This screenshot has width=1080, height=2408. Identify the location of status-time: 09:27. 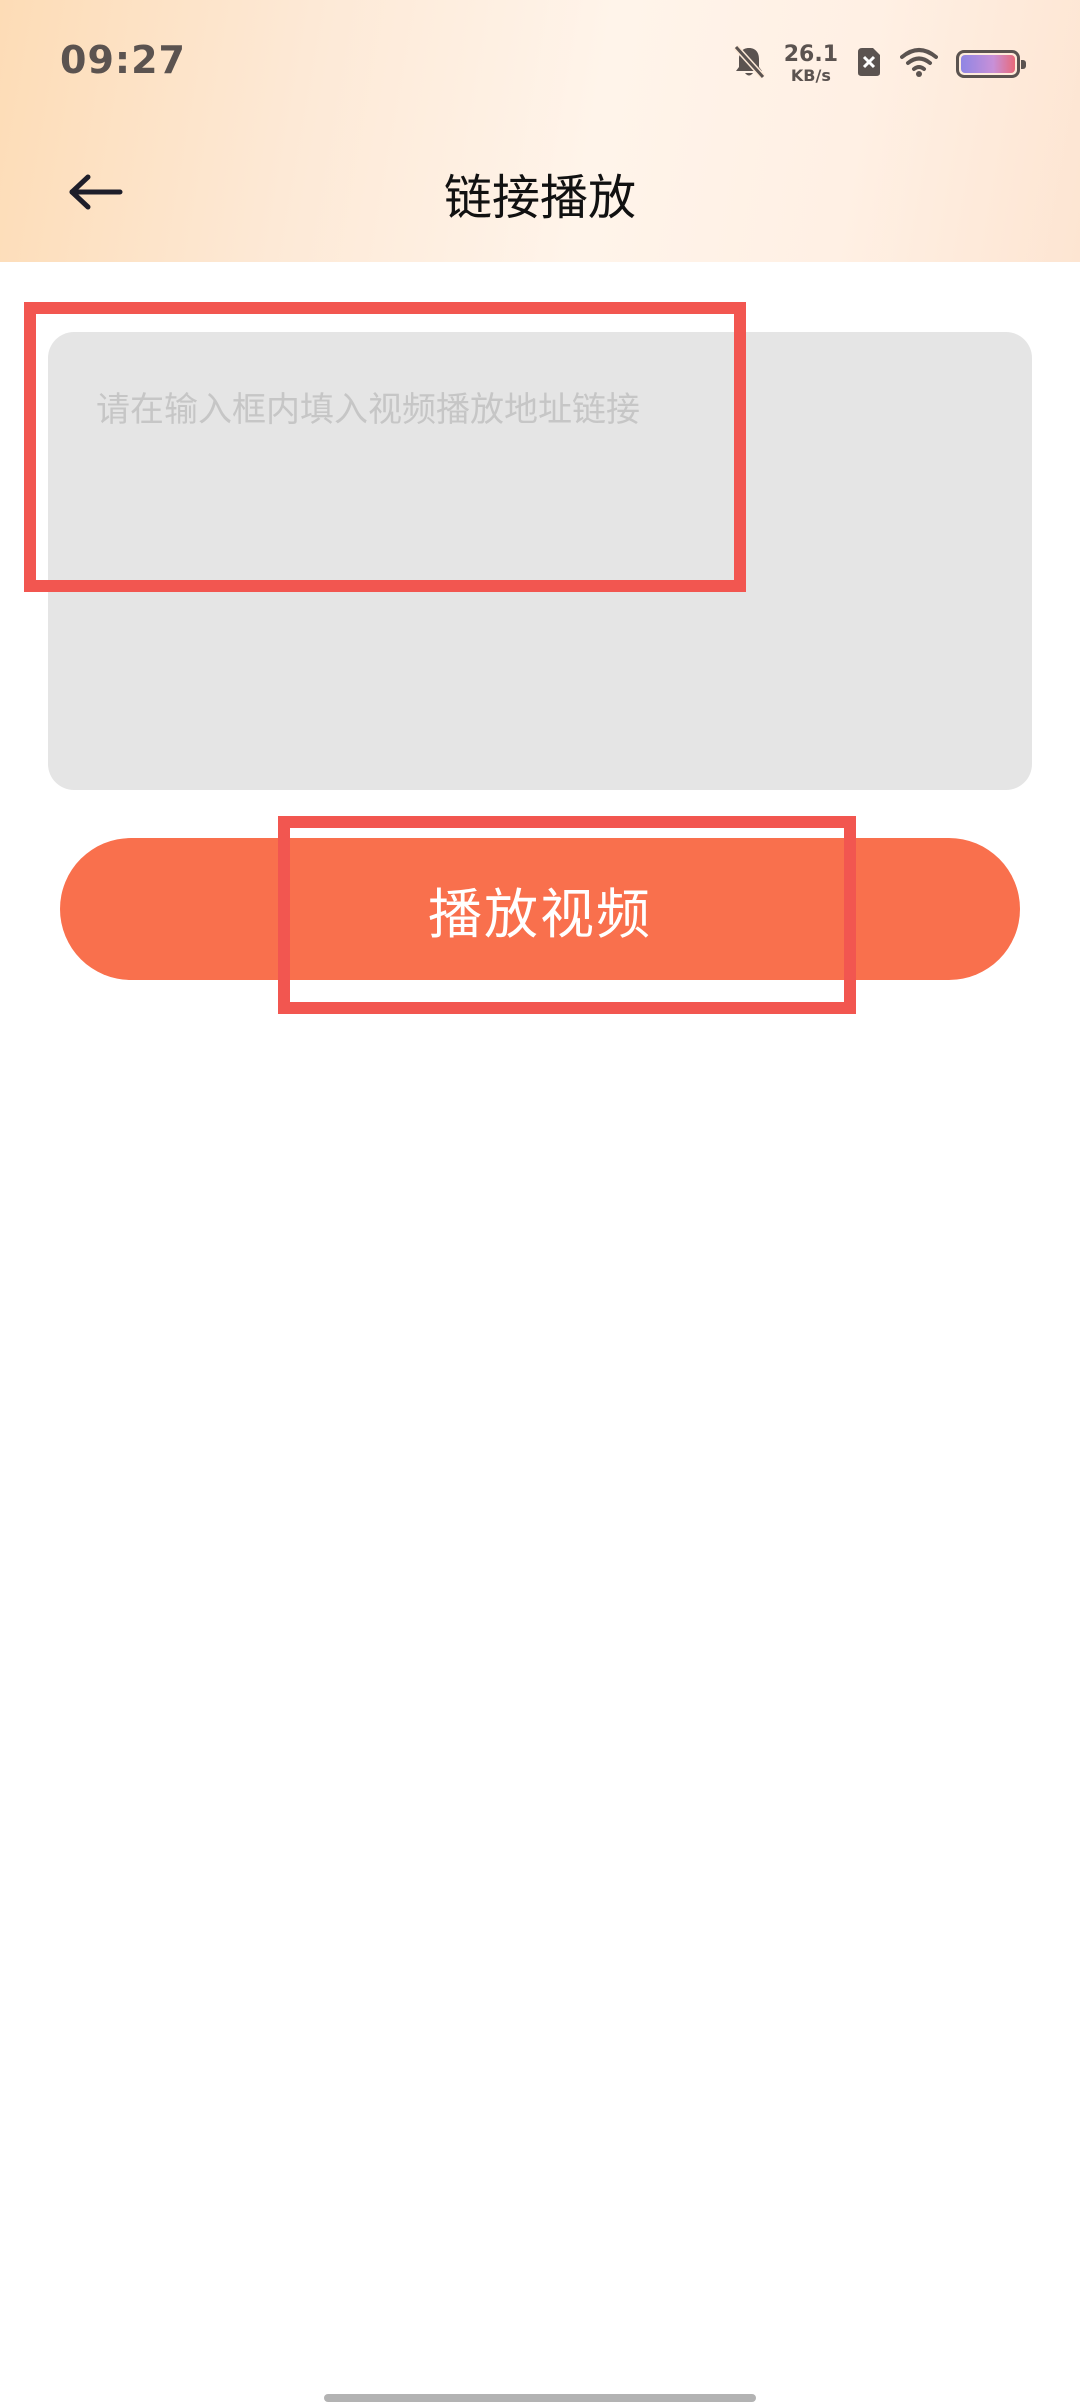
(123, 60).